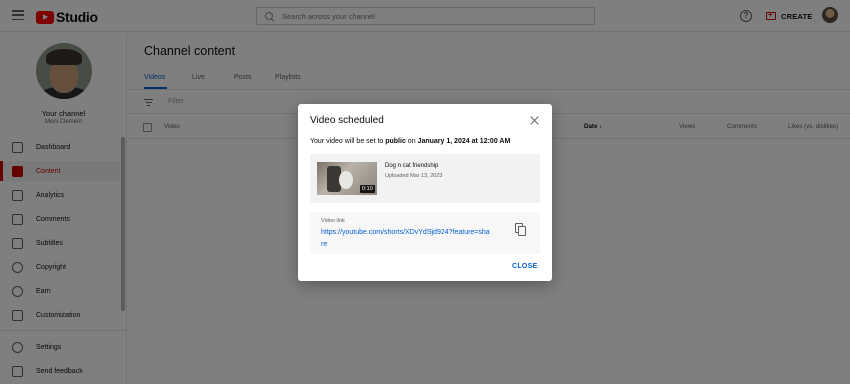 The height and width of the screenshot is (384, 850). Describe the element at coordinates (347, 178) in the screenshot. I see `video-thumbnail: 0:10` at that location.